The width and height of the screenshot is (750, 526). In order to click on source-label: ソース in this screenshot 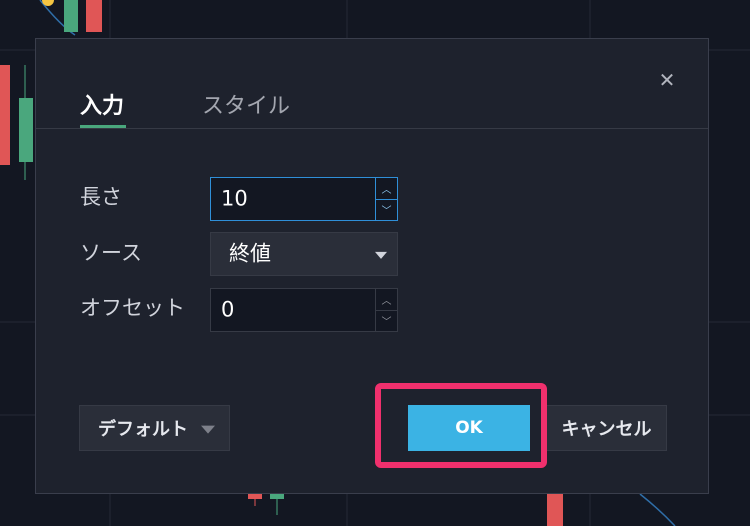, I will do `click(111, 253)`.